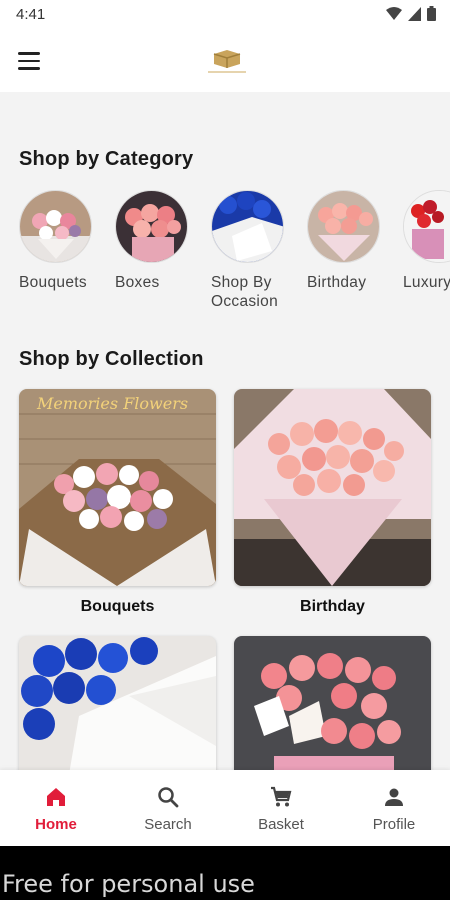 The height and width of the screenshot is (900, 450). What do you see at coordinates (426, 226) in the screenshot?
I see `luxury-thumb` at bounding box center [426, 226].